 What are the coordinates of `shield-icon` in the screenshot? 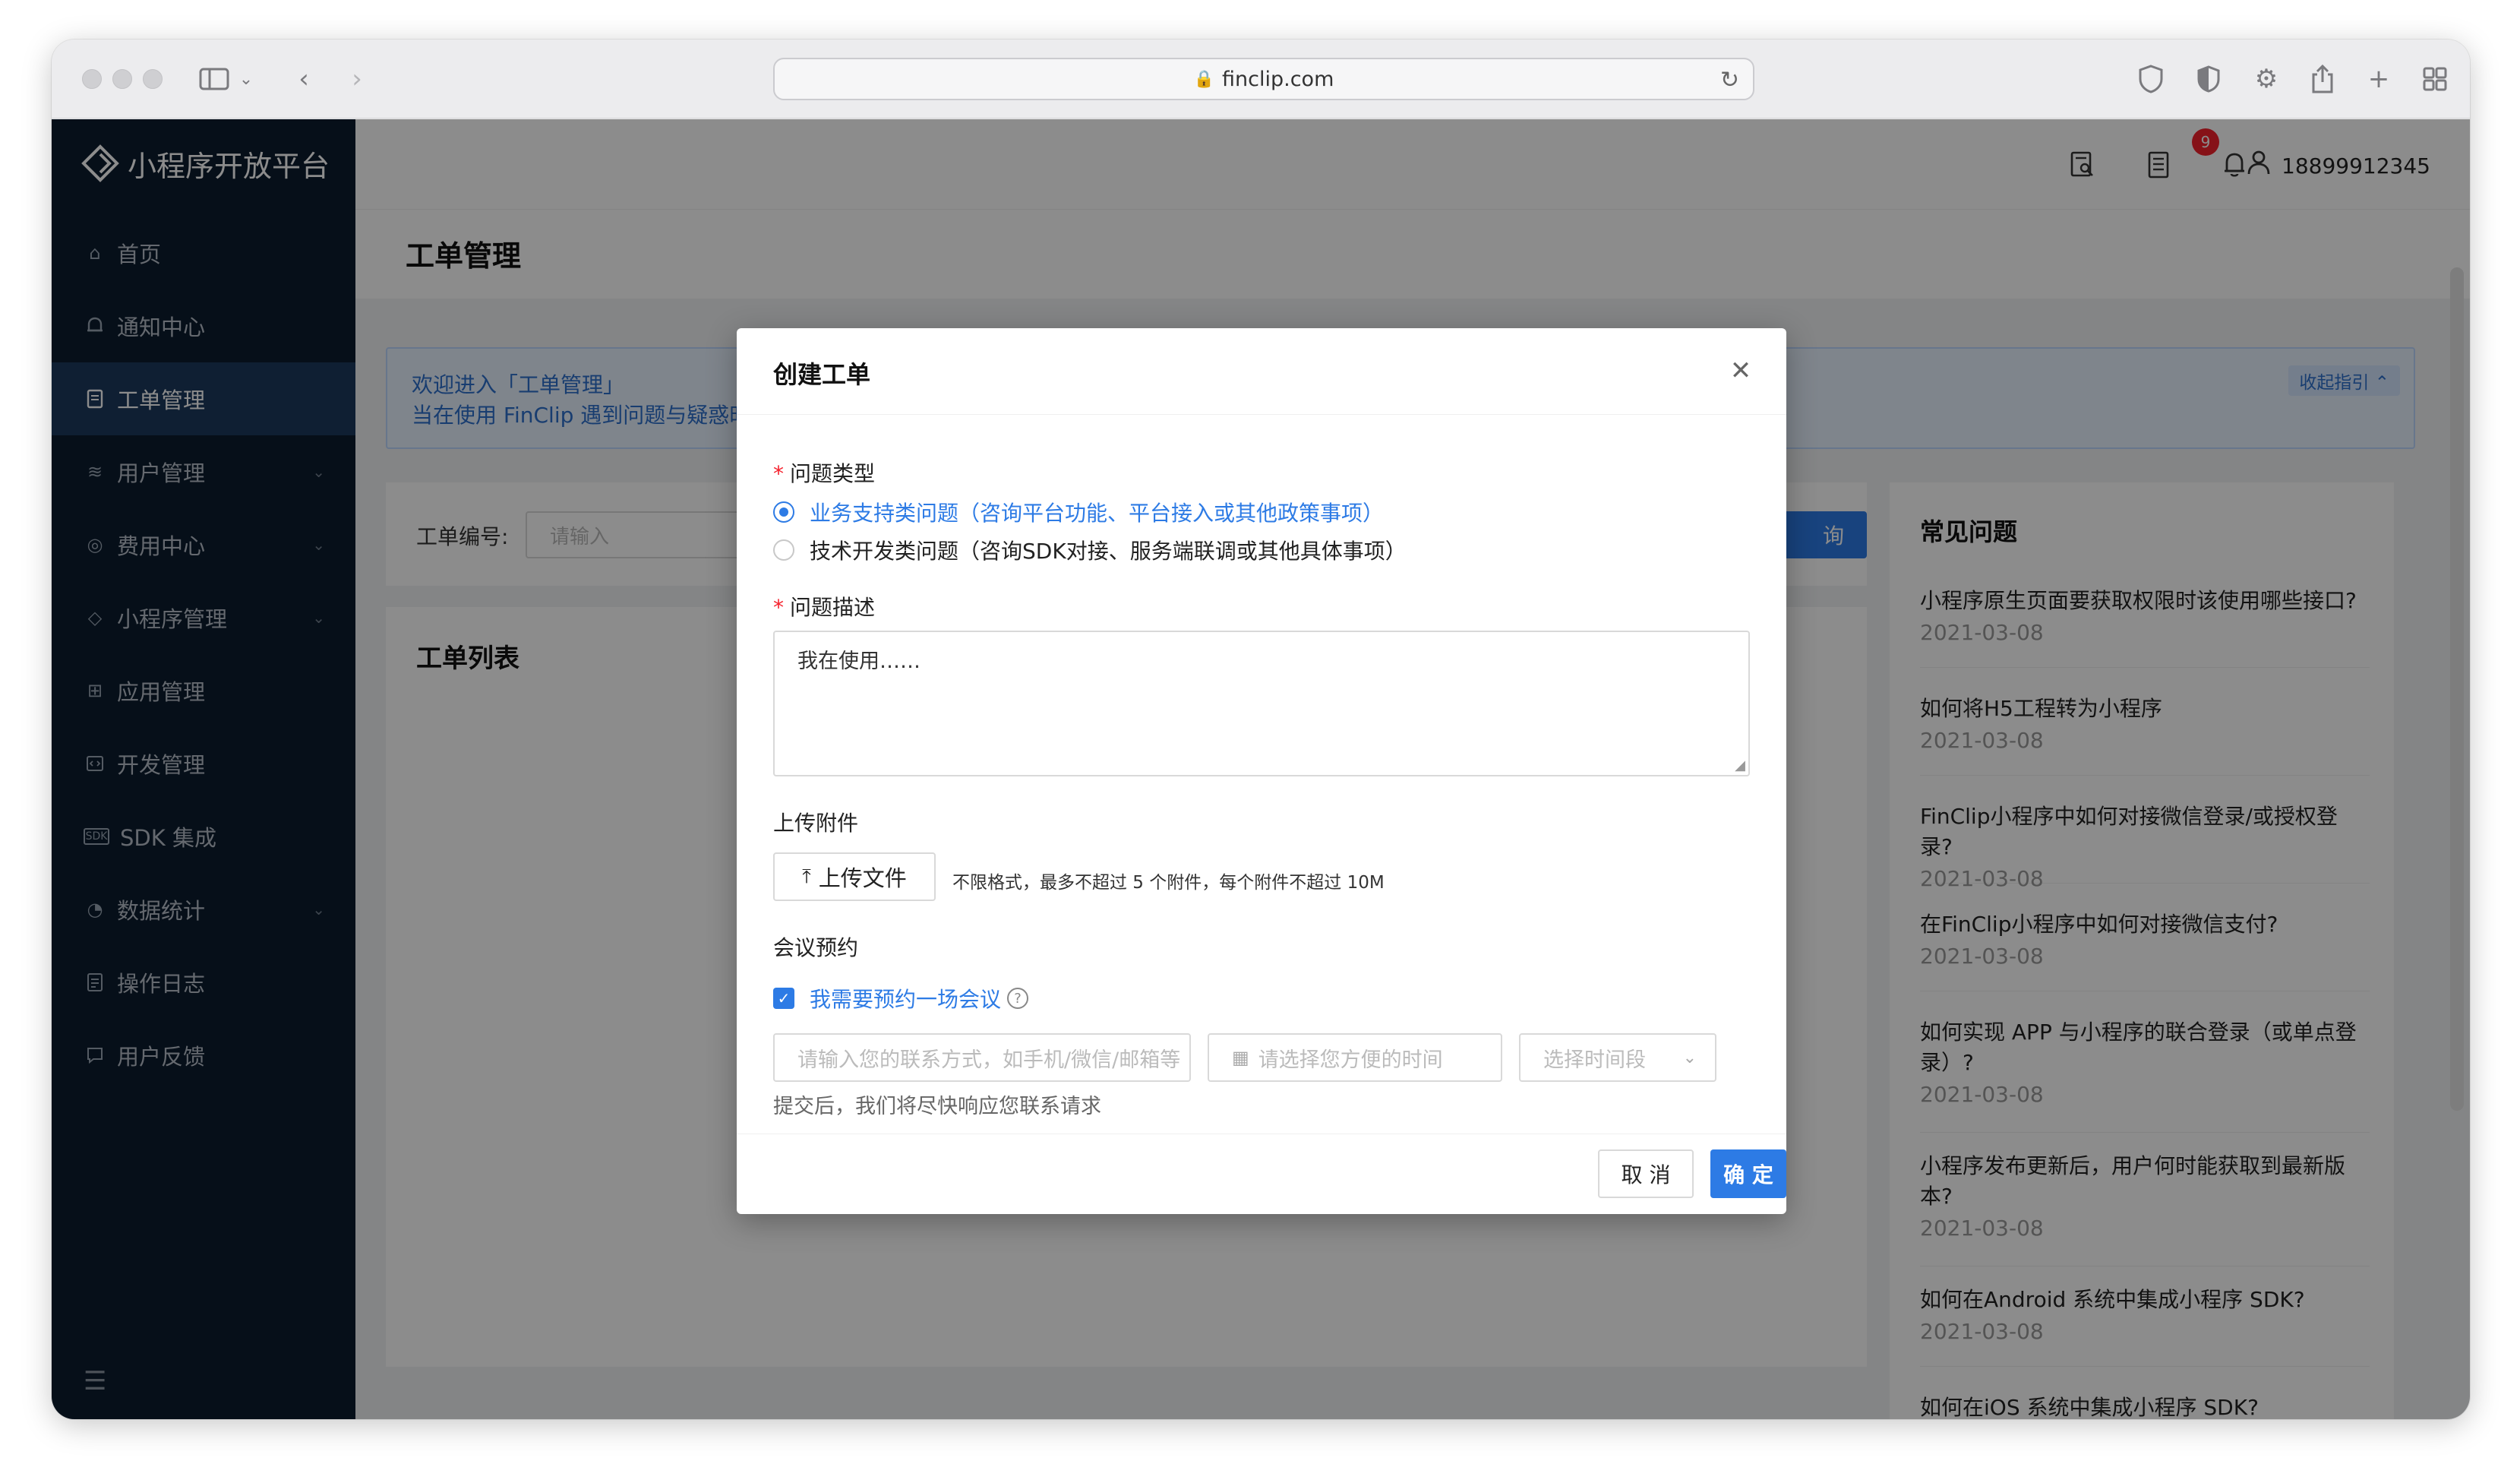 It's located at (2151, 79).